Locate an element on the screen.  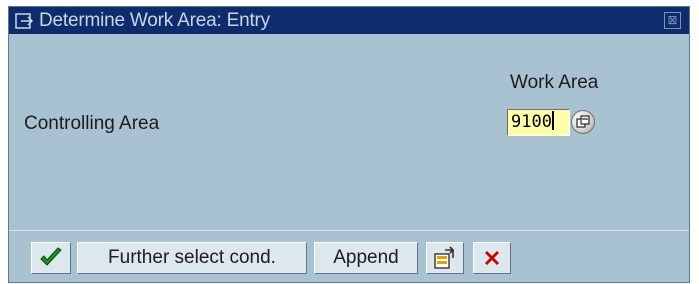
continue-button is located at coordinates (51, 258).